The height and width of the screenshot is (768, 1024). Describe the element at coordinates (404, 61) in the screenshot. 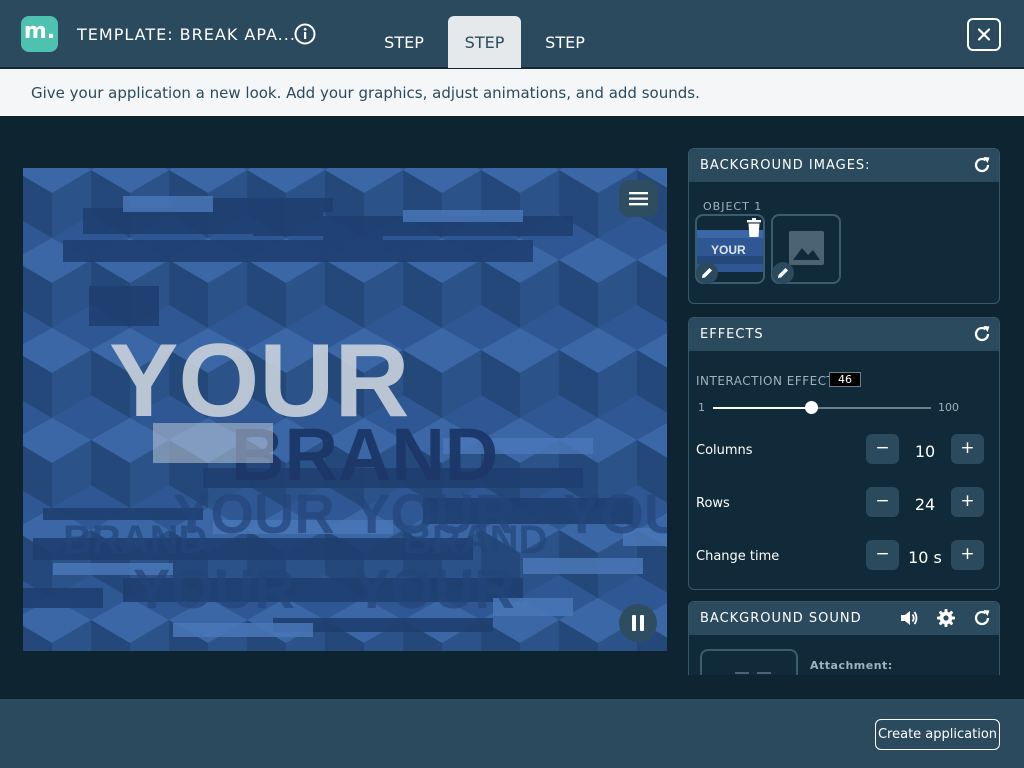

I see `tab-step-1: STEP I` at that location.